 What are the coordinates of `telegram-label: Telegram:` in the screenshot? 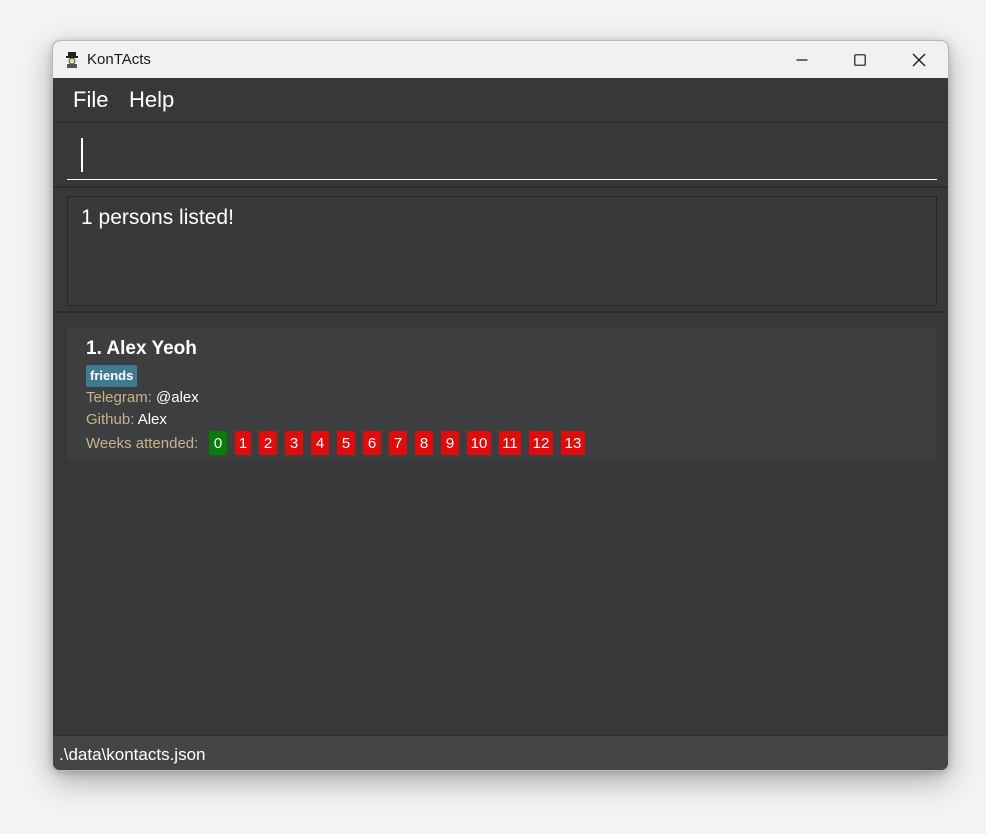 It's located at (119, 397).